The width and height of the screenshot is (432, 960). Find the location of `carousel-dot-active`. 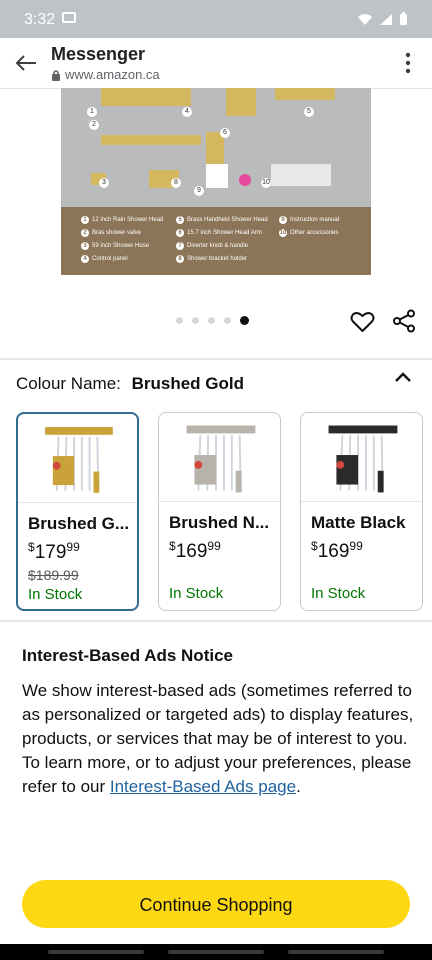

carousel-dot-active is located at coordinates (244, 320).